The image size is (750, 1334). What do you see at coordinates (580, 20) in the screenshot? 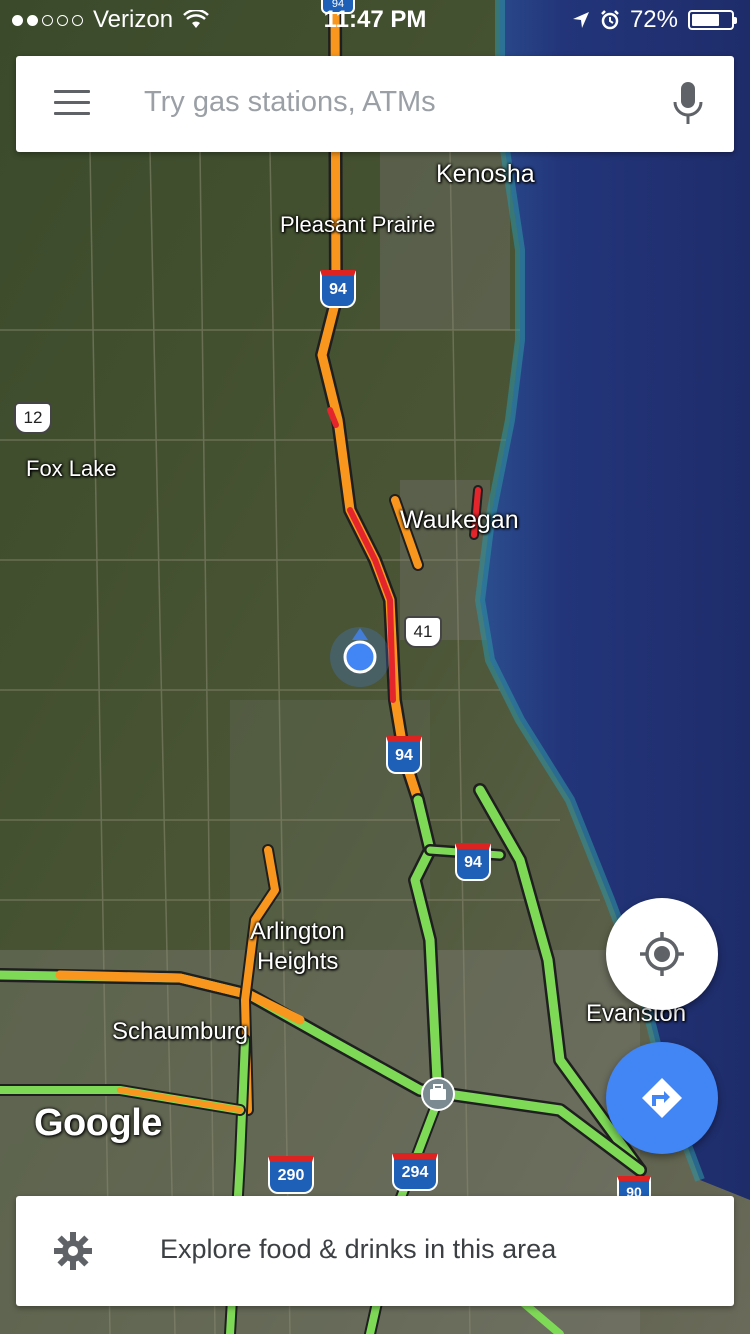
I see `location-arrow-icon` at bounding box center [580, 20].